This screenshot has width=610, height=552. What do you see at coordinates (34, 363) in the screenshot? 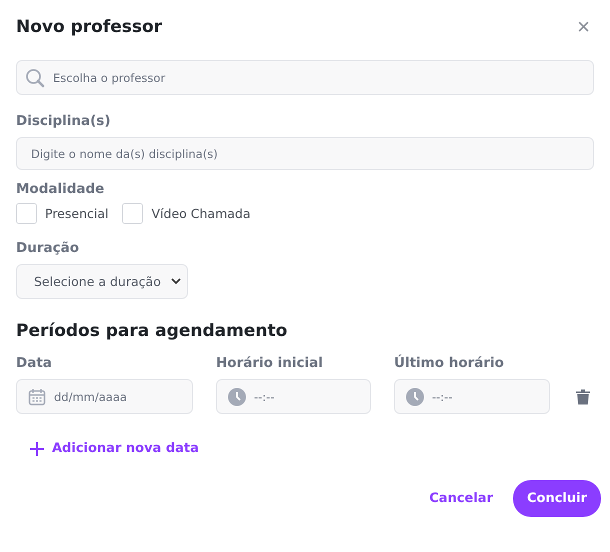
I see `column-label: Data` at bounding box center [34, 363].